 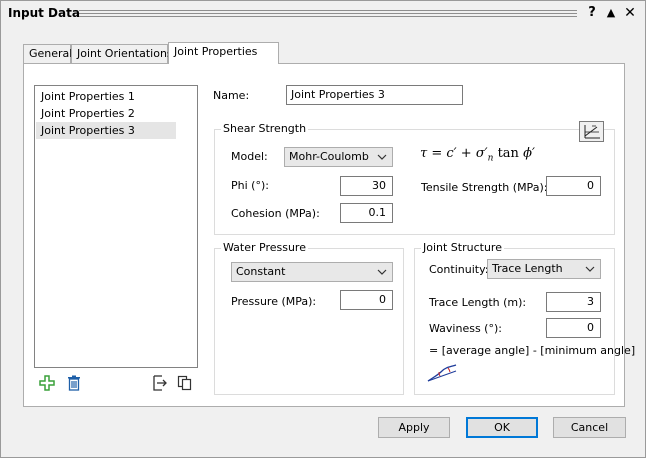 What do you see at coordinates (591, 131) in the screenshot?
I see `chart-settings-icon` at bounding box center [591, 131].